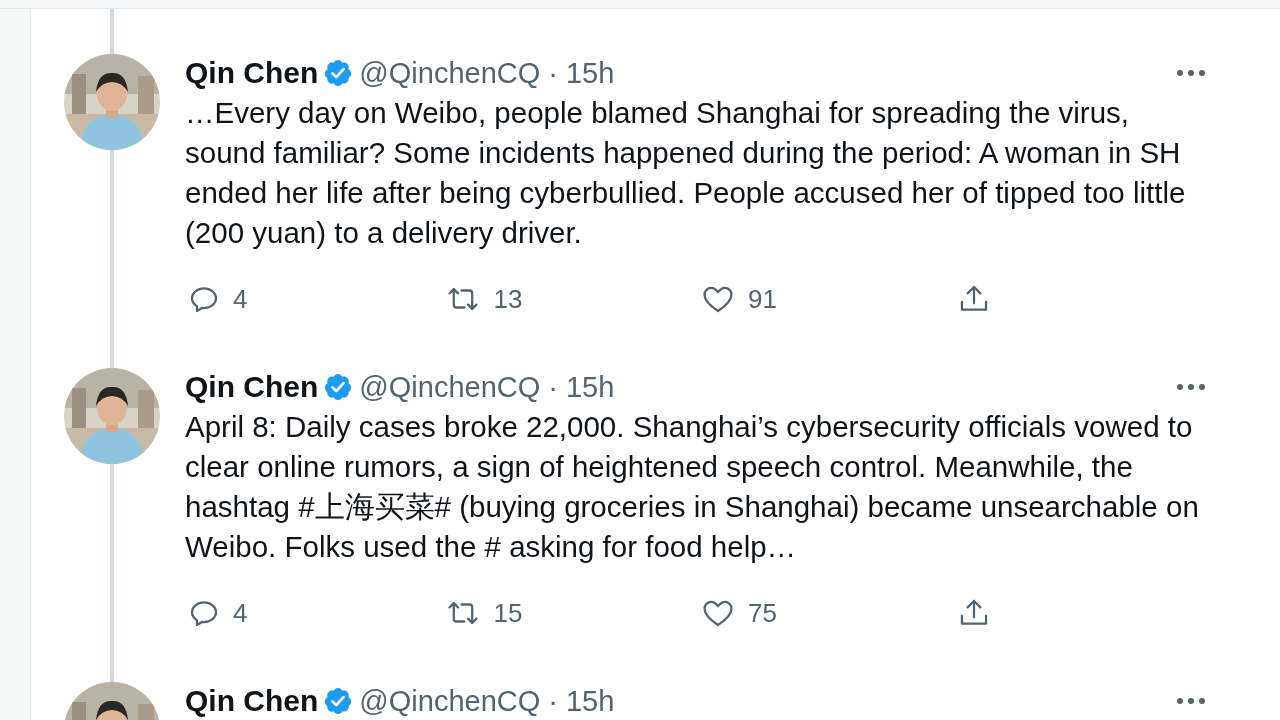  What do you see at coordinates (762, 613) in the screenshot?
I see `like-count: 75` at bounding box center [762, 613].